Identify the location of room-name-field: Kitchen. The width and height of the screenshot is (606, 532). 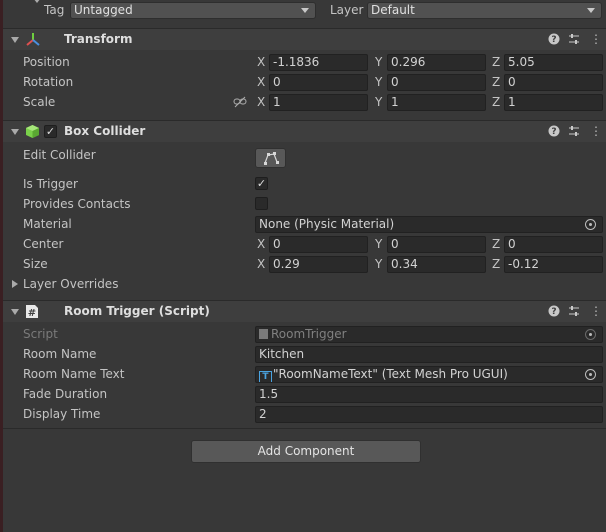
(429, 354).